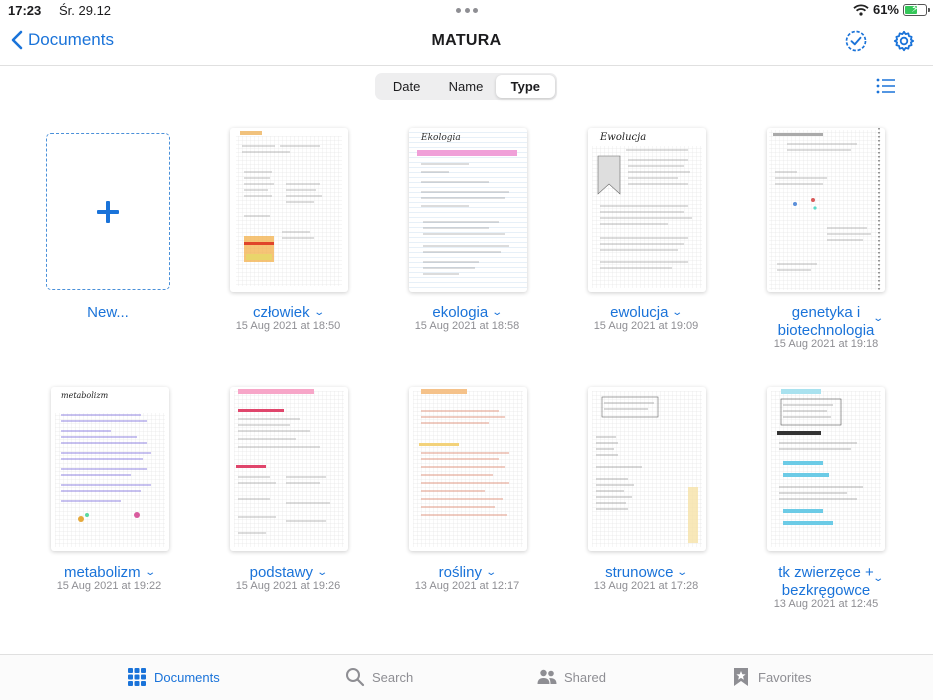 The width and height of the screenshot is (933, 700). Describe the element at coordinates (525, 86) in the screenshot. I see `sort-type-segment: Type` at that location.